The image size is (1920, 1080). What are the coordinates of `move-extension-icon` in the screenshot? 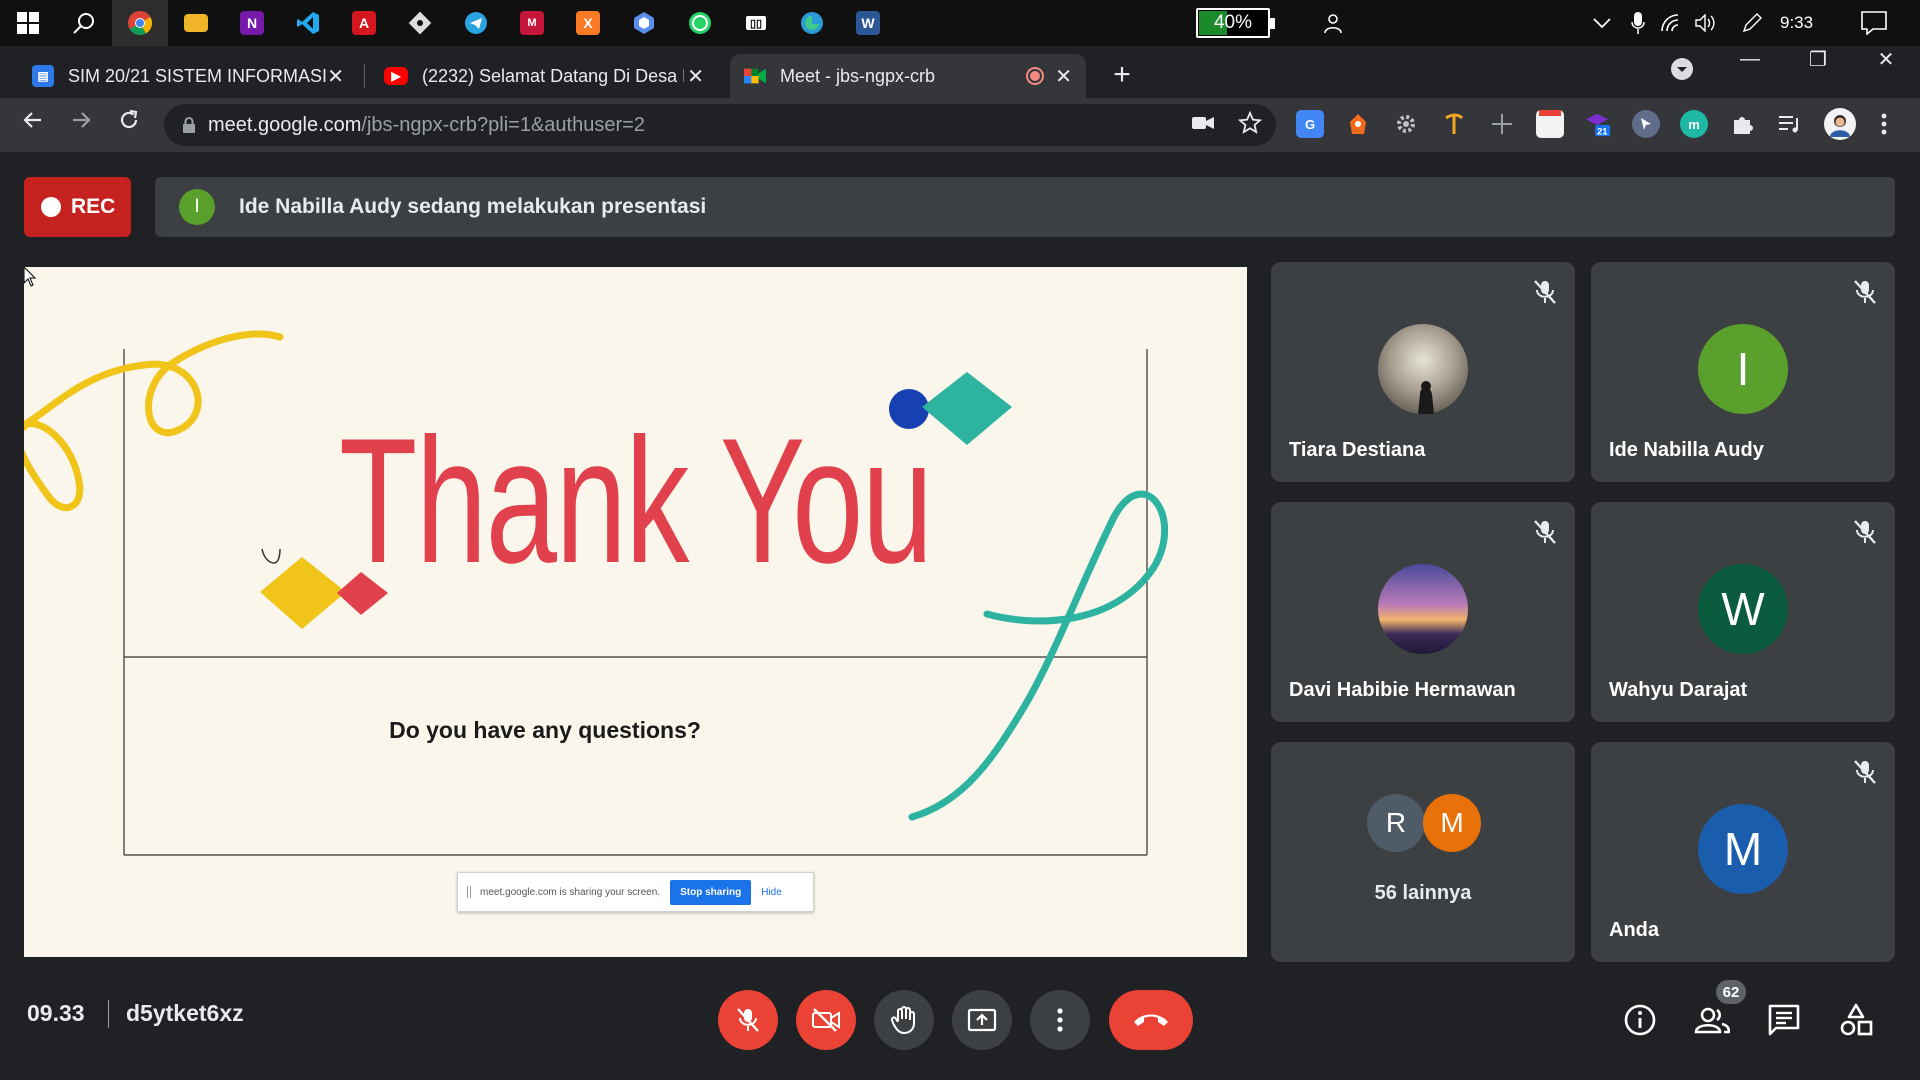 It's located at (1502, 124).